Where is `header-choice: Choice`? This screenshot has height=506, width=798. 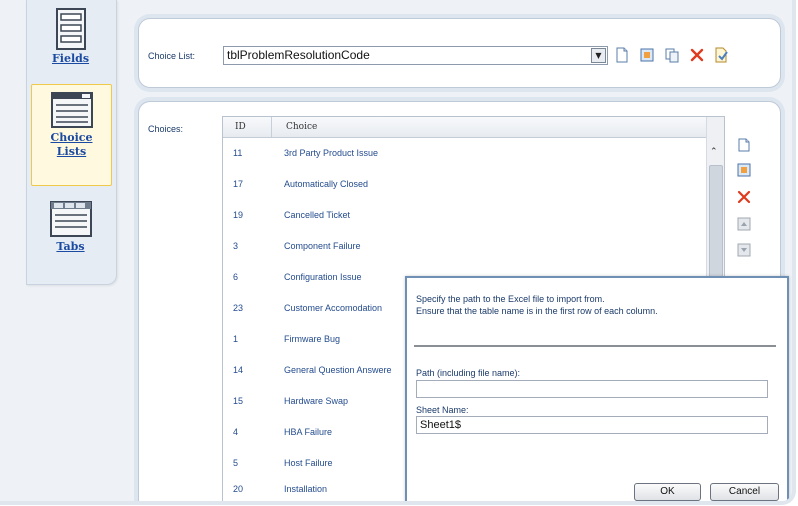
header-choice: Choice is located at coordinates (302, 127).